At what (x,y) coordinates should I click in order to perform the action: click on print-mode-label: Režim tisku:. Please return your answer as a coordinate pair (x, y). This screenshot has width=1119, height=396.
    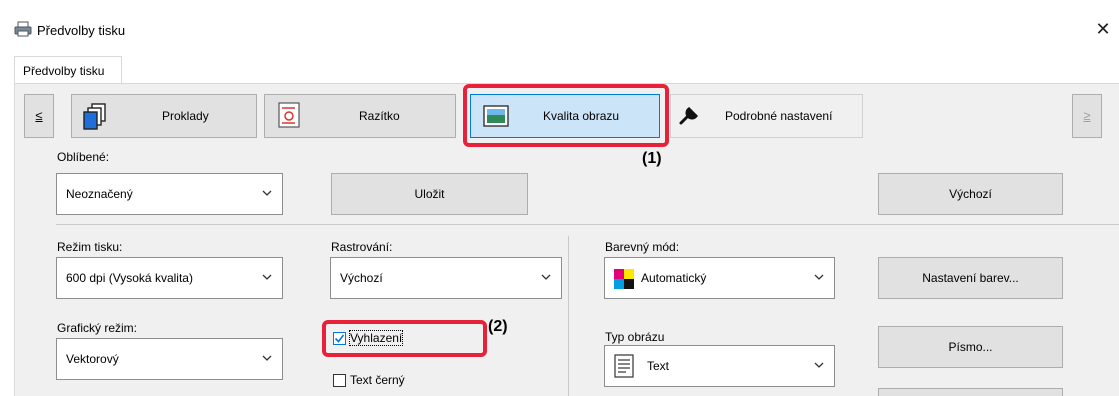
    Looking at the image, I should click on (90, 247).